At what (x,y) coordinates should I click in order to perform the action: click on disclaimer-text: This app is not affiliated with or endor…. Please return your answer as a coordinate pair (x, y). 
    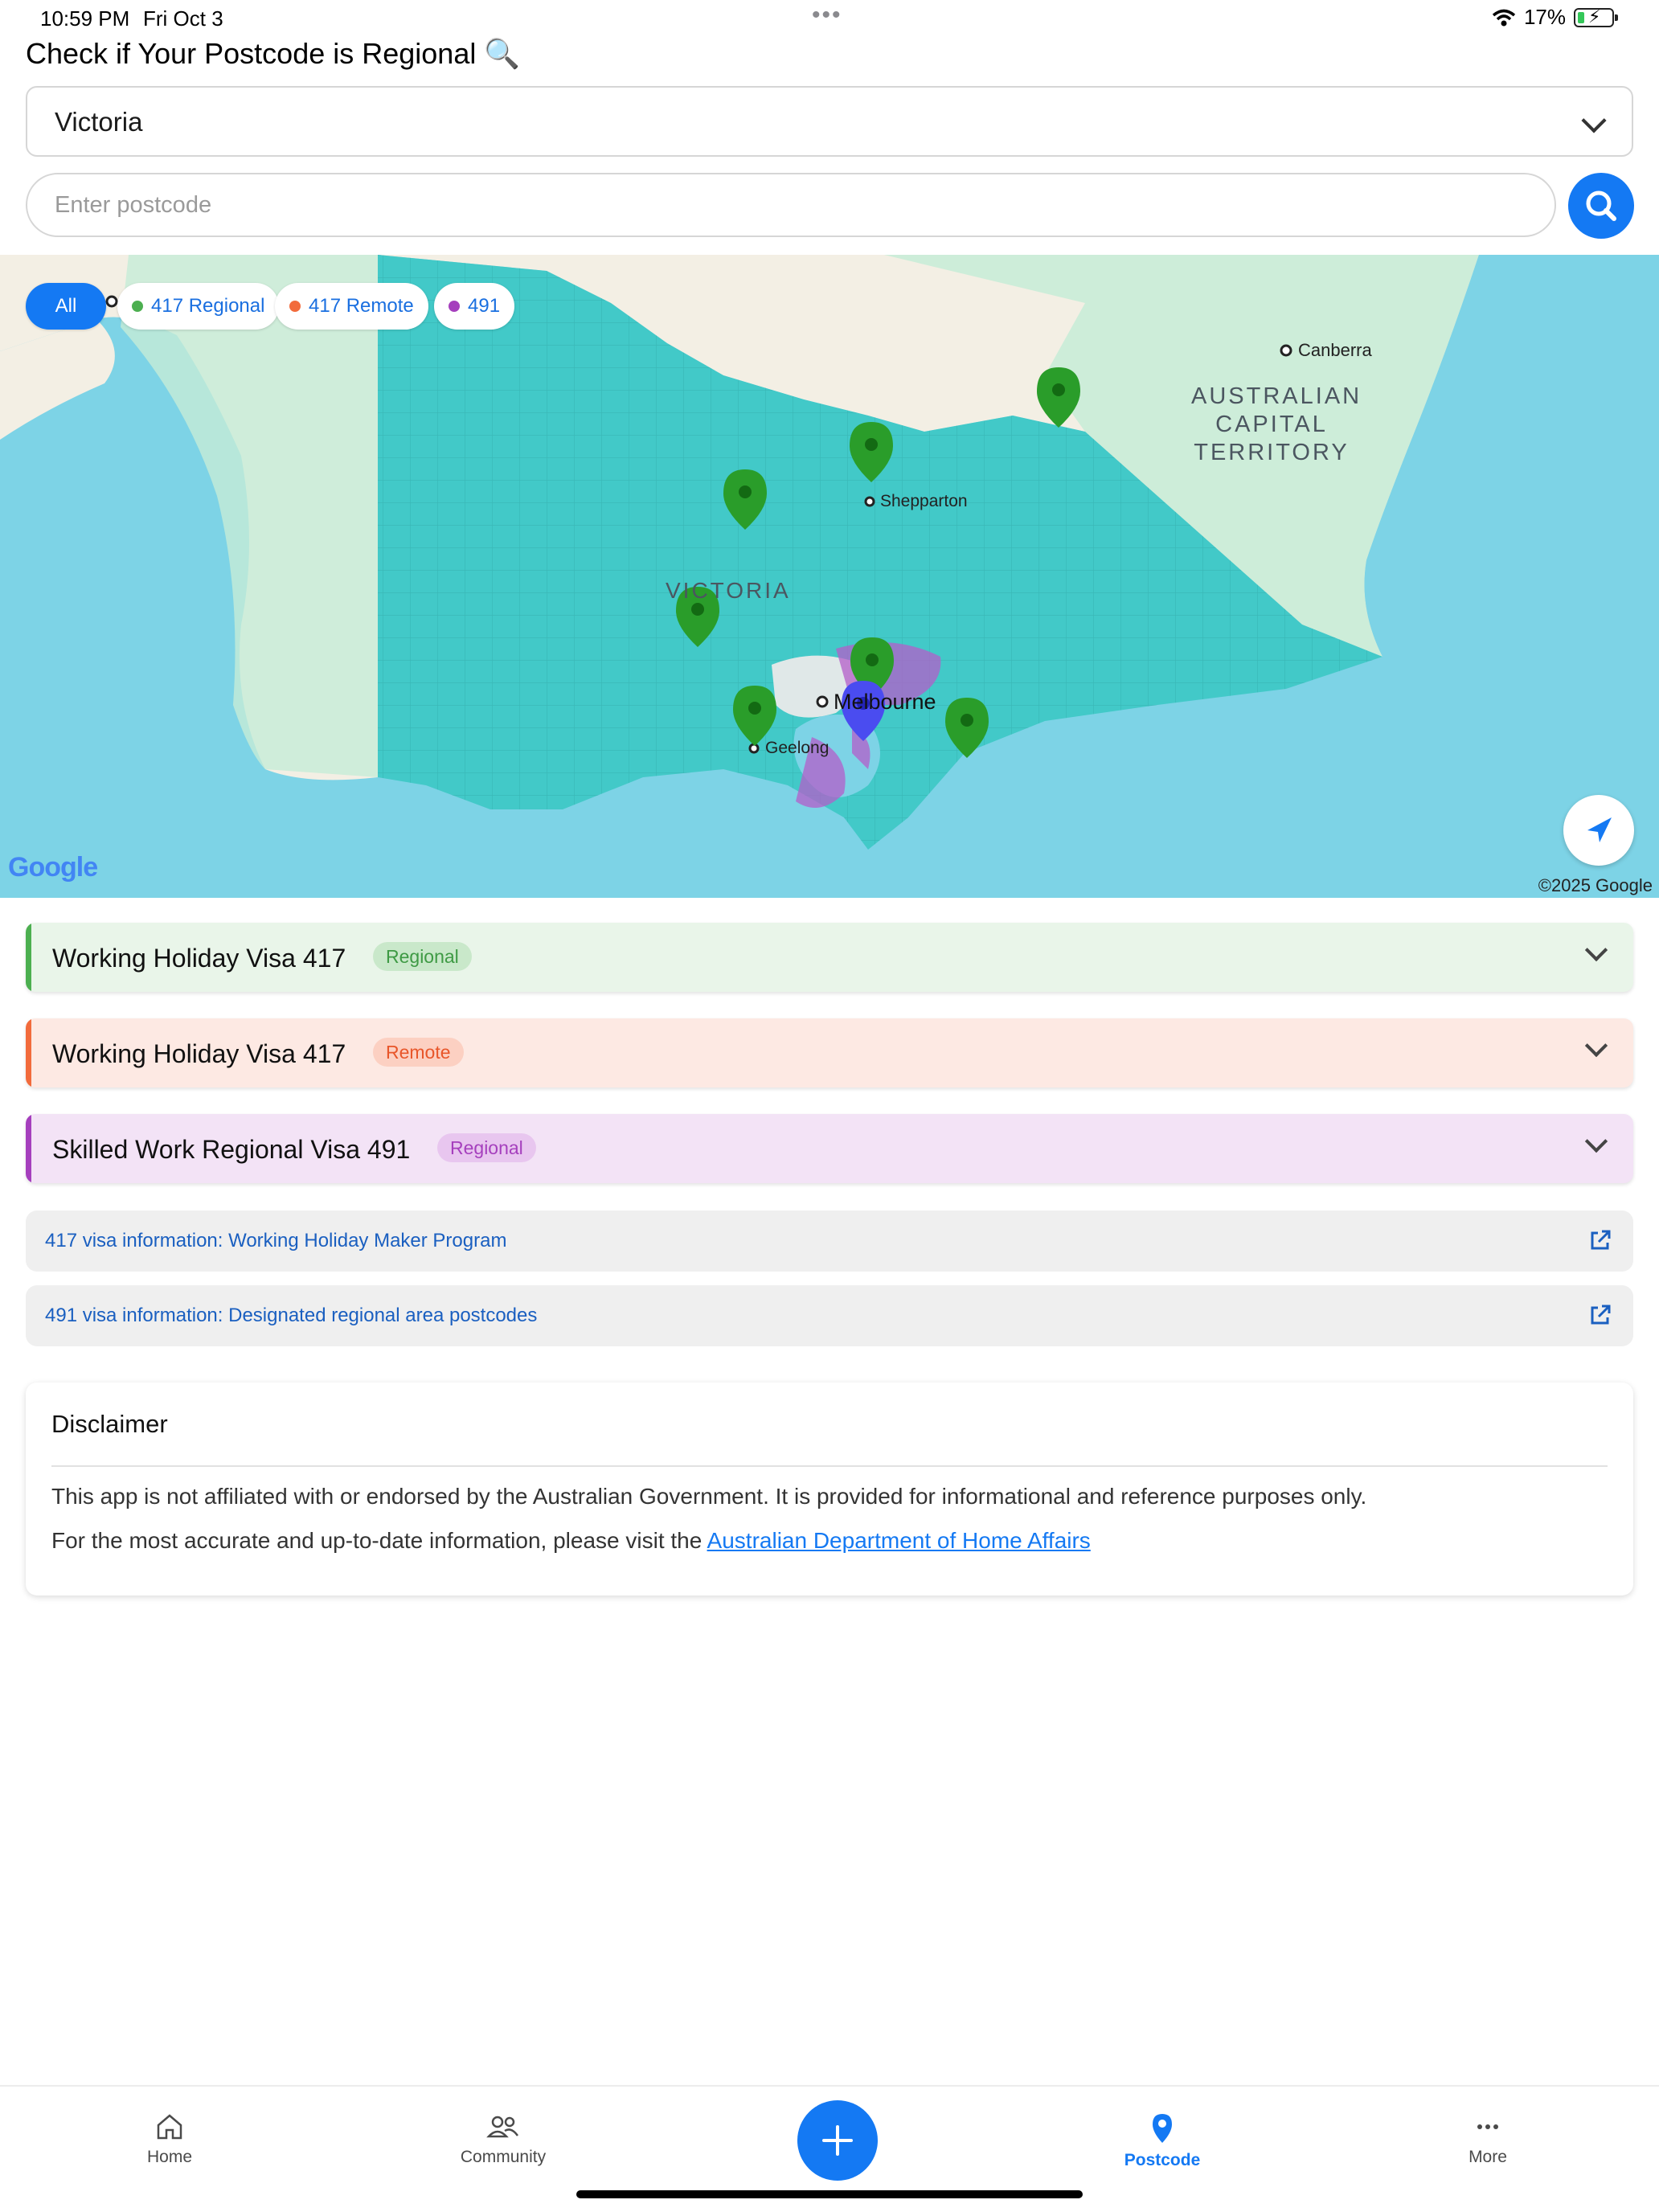
    Looking at the image, I should click on (709, 1496).